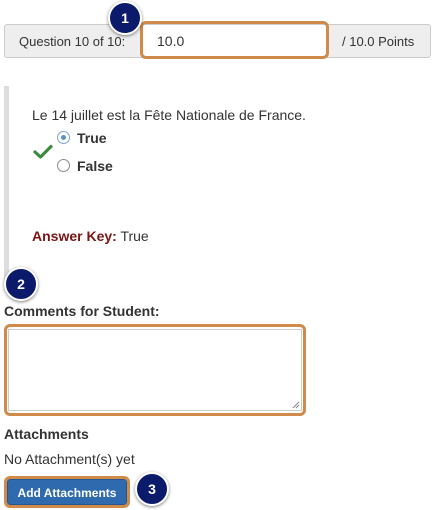  Describe the element at coordinates (46, 434) in the screenshot. I see `attachments-heading: Attachments` at that location.